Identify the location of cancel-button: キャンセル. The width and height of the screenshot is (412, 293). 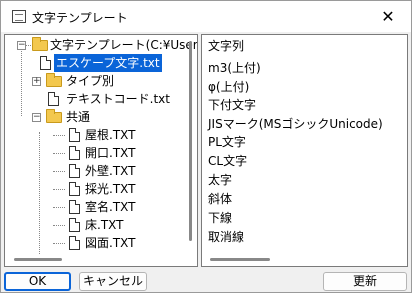
(113, 281).